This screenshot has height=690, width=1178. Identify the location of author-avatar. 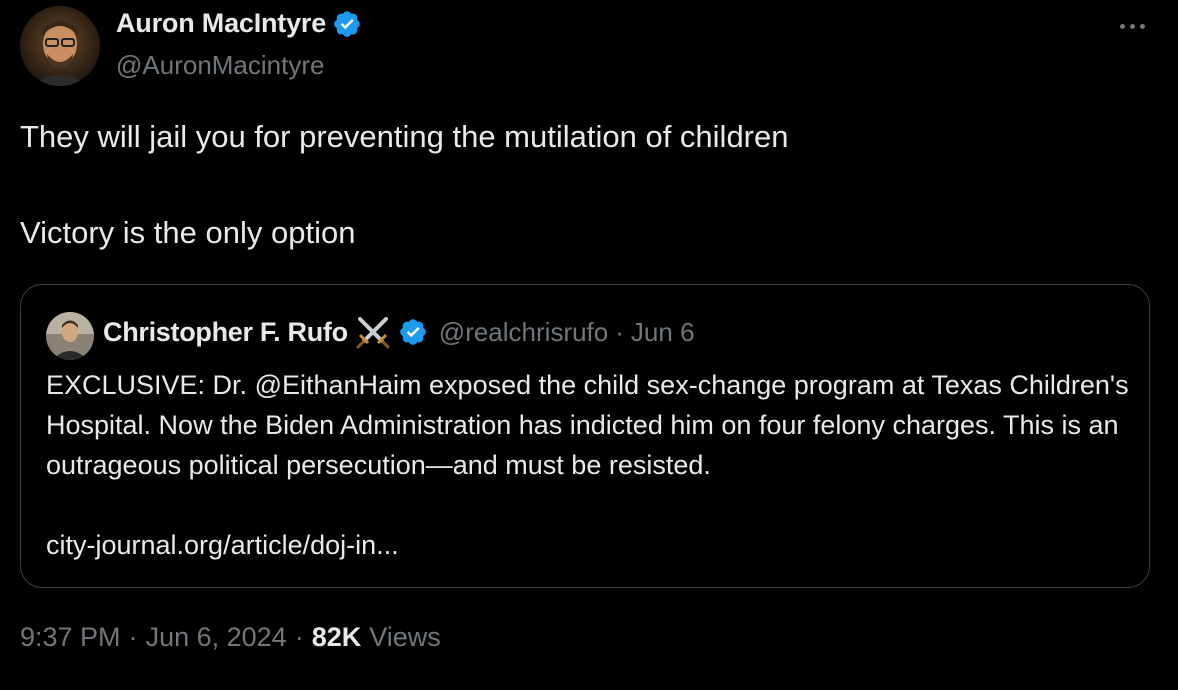
(60, 46).